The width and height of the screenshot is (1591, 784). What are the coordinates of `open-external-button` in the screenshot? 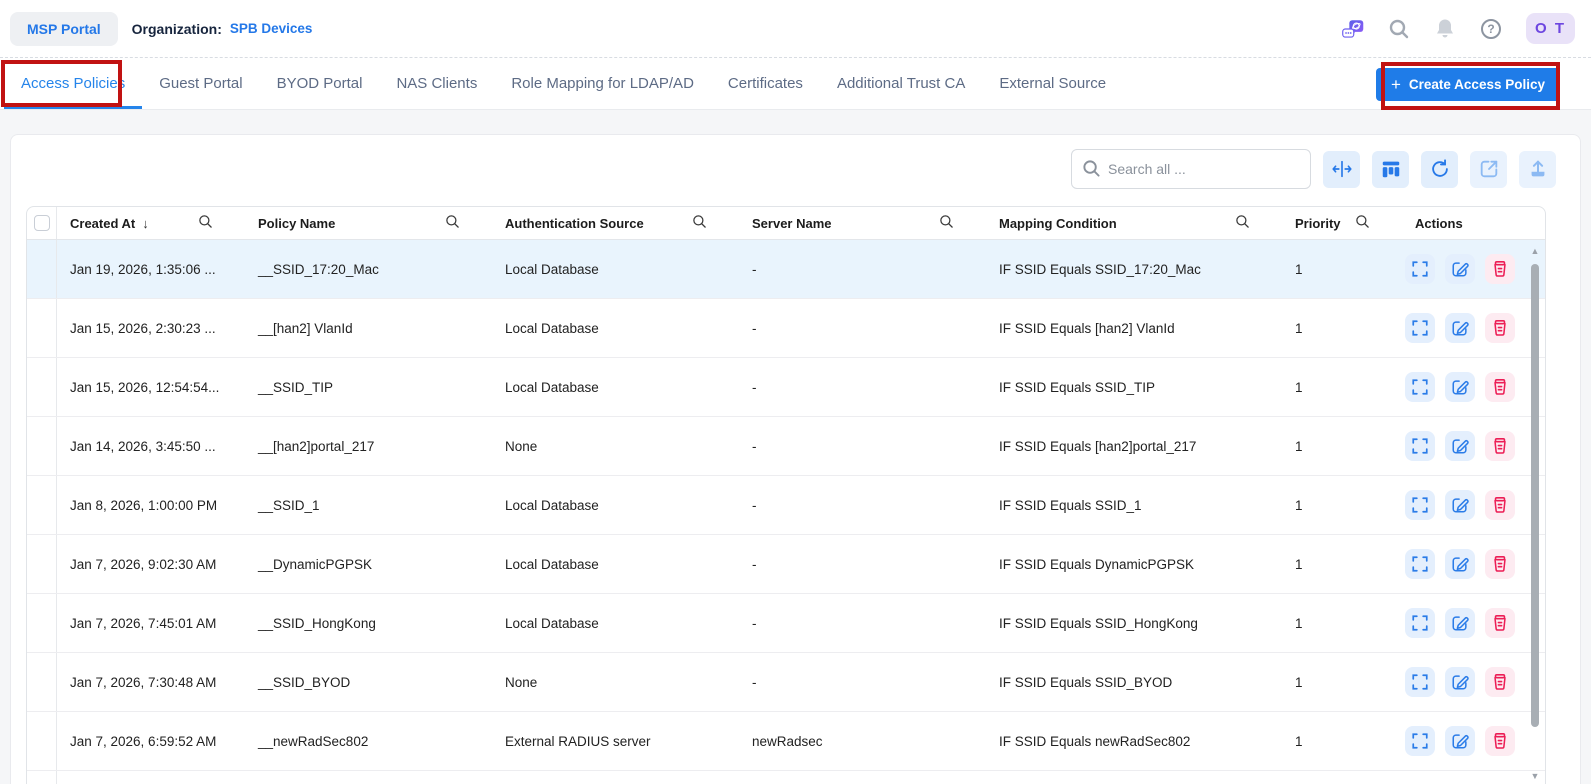 It's located at (1488, 169).